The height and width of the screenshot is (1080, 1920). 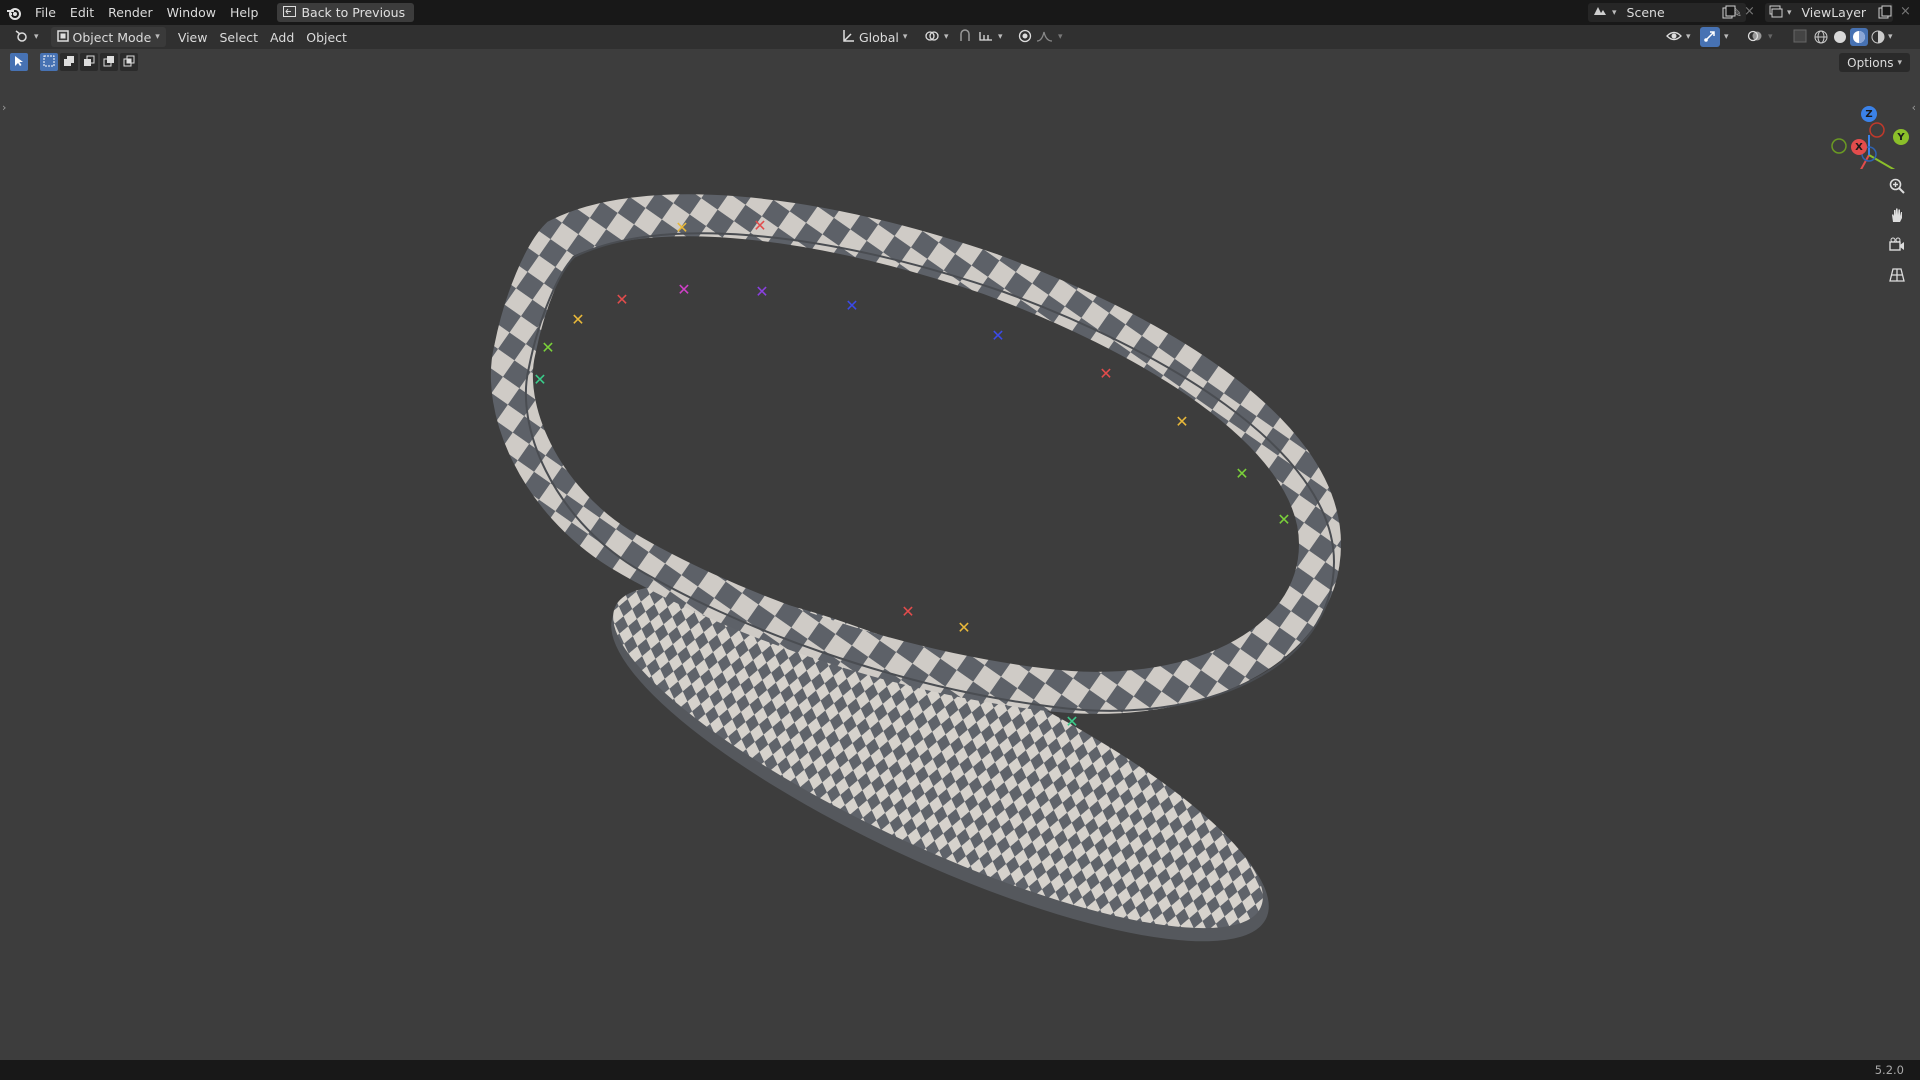 What do you see at coordinates (1899, 62) in the screenshot?
I see `options-caret-icon: ▾` at bounding box center [1899, 62].